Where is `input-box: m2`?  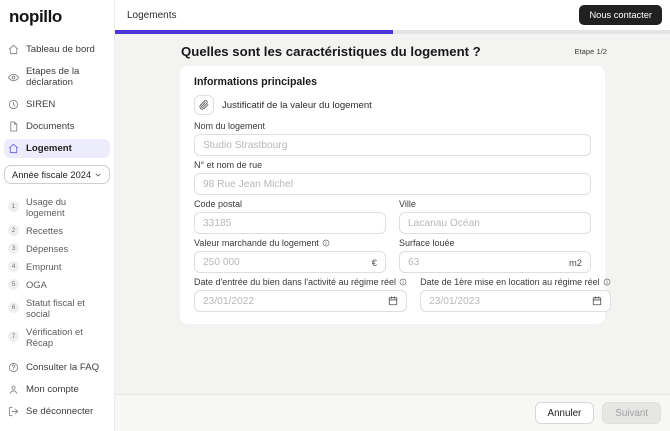 input-box: m2 is located at coordinates (495, 262).